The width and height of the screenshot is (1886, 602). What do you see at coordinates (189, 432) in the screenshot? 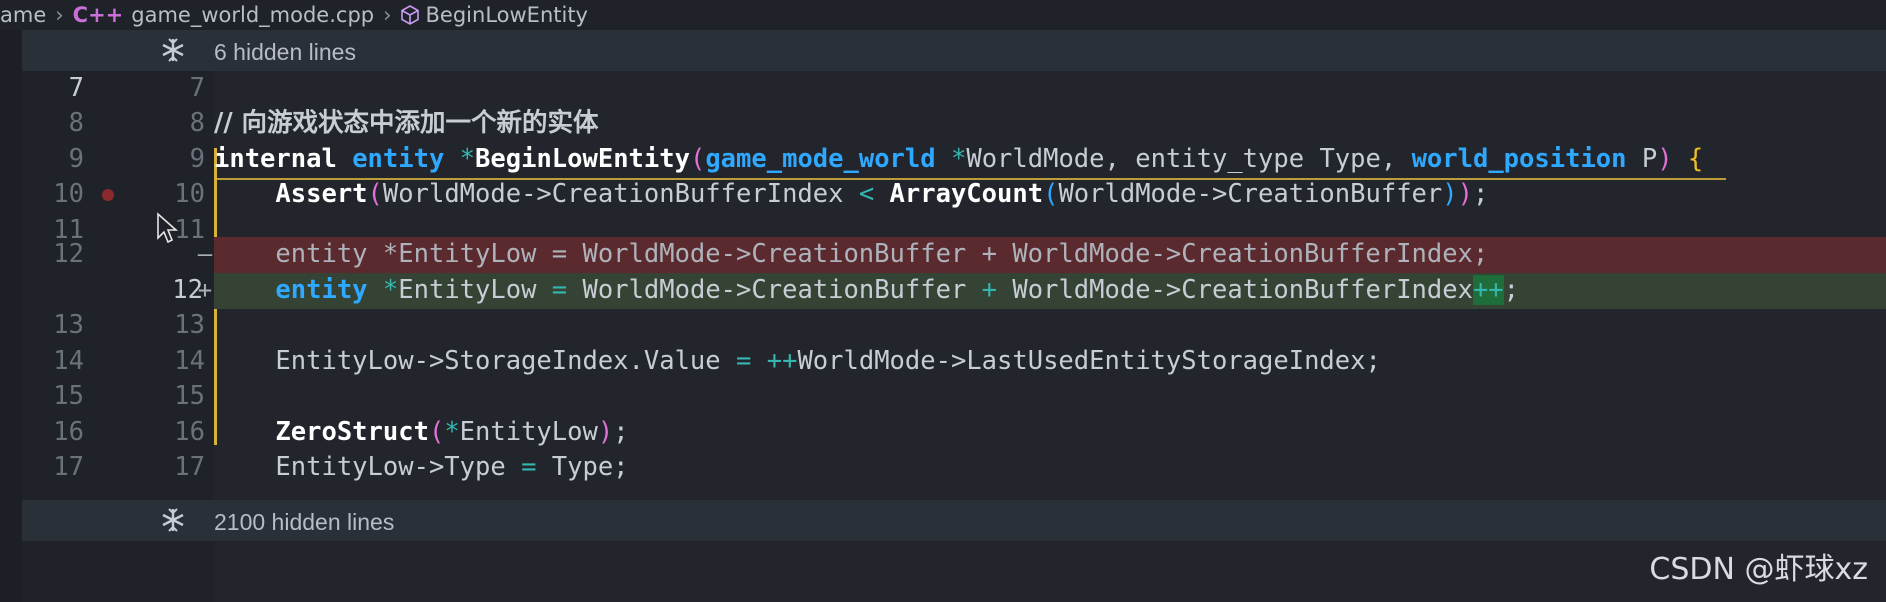
I see `new-line-number: 16` at bounding box center [189, 432].